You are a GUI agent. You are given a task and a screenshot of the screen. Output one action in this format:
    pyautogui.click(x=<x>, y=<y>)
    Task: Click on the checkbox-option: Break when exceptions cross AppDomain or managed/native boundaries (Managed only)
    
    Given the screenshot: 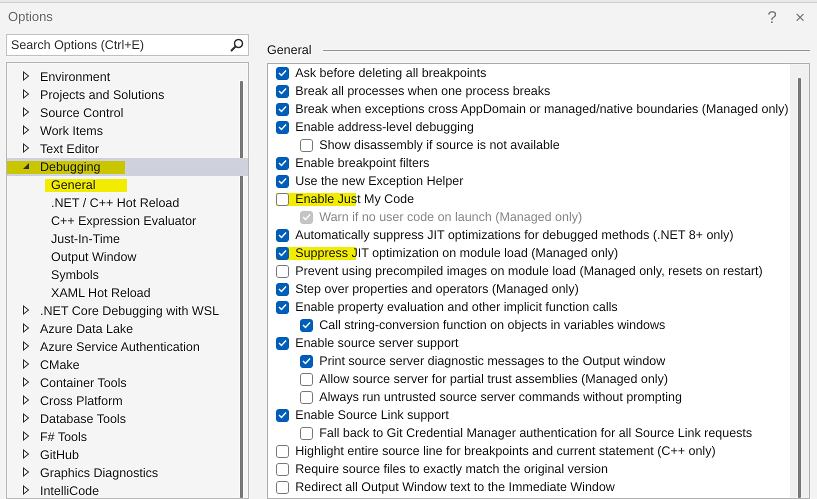 What is the action you would take?
    pyautogui.click(x=532, y=109)
    